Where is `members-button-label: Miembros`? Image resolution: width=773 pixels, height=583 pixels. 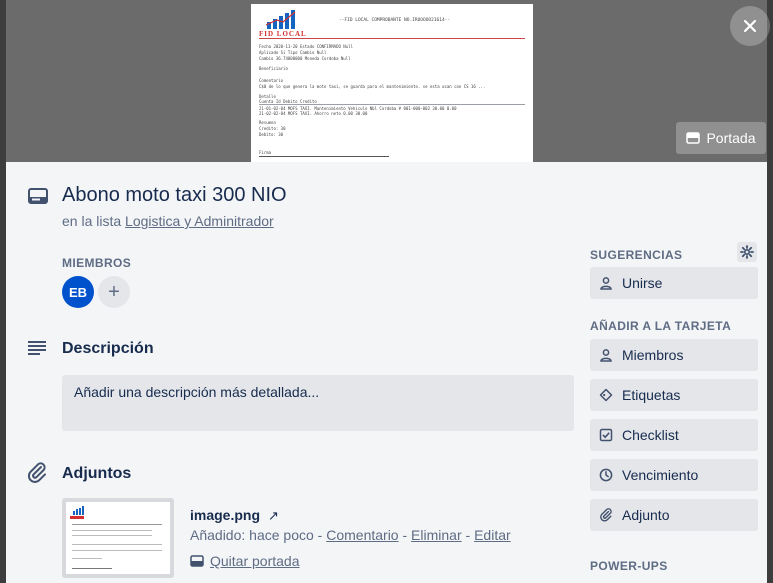
members-button-label: Miembros is located at coordinates (653, 355).